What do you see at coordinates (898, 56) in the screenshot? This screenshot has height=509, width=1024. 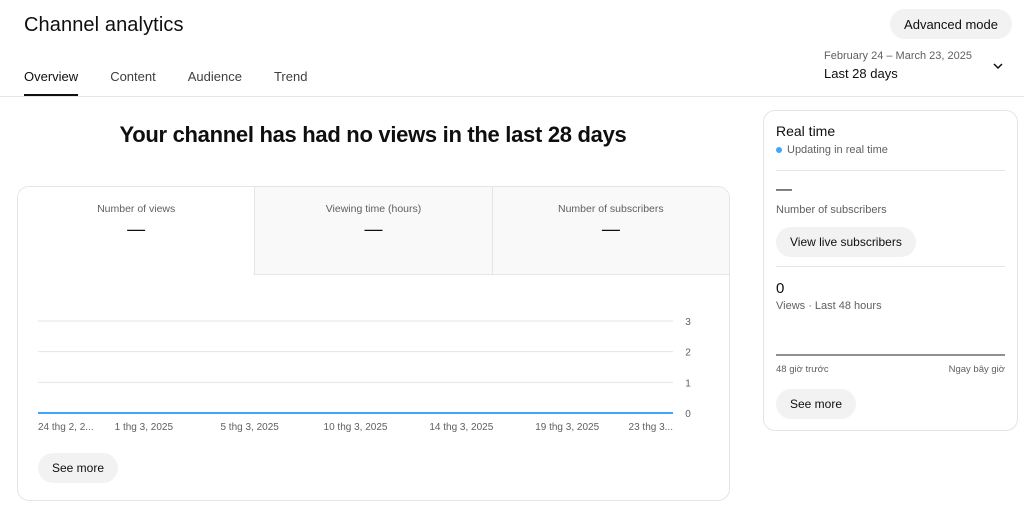 I see `date-range-text: February 24 – March 23, 2025` at bounding box center [898, 56].